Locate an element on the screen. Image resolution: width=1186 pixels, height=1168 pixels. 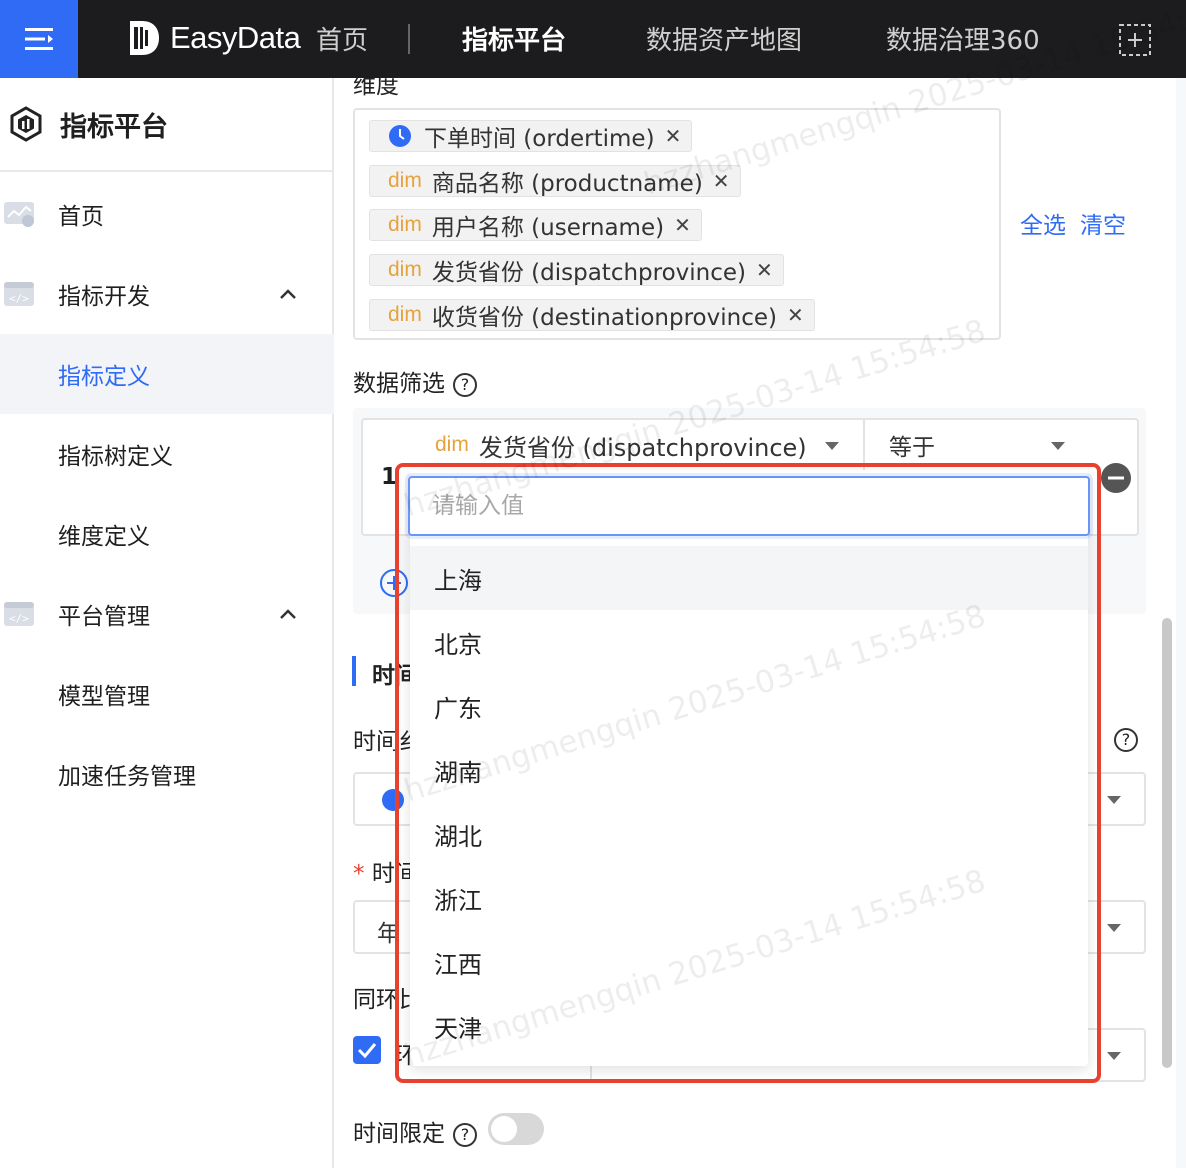
sidebar-item-metric-tree: 指标树定义 is located at coordinates (167, 454).